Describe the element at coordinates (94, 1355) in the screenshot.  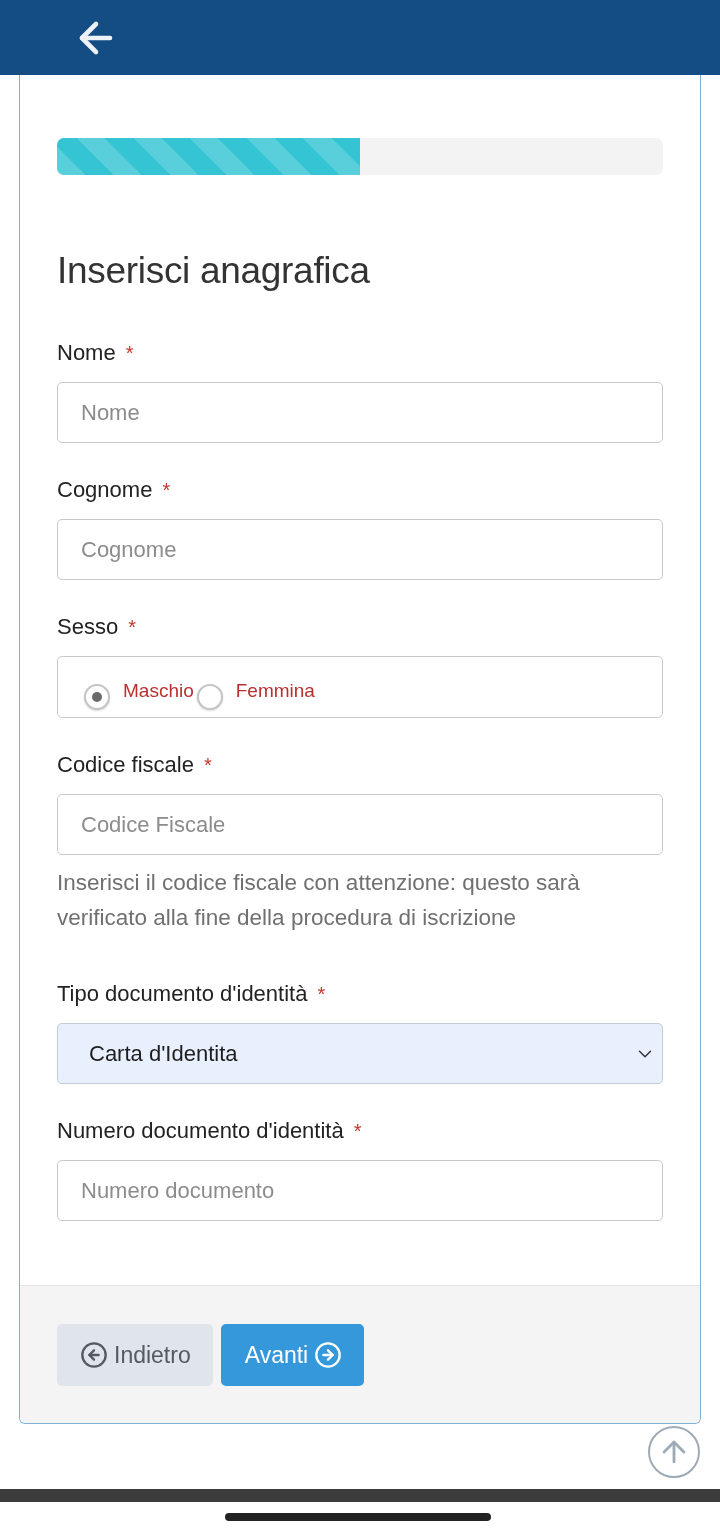
I see `circle-arrow-left-icon` at that location.